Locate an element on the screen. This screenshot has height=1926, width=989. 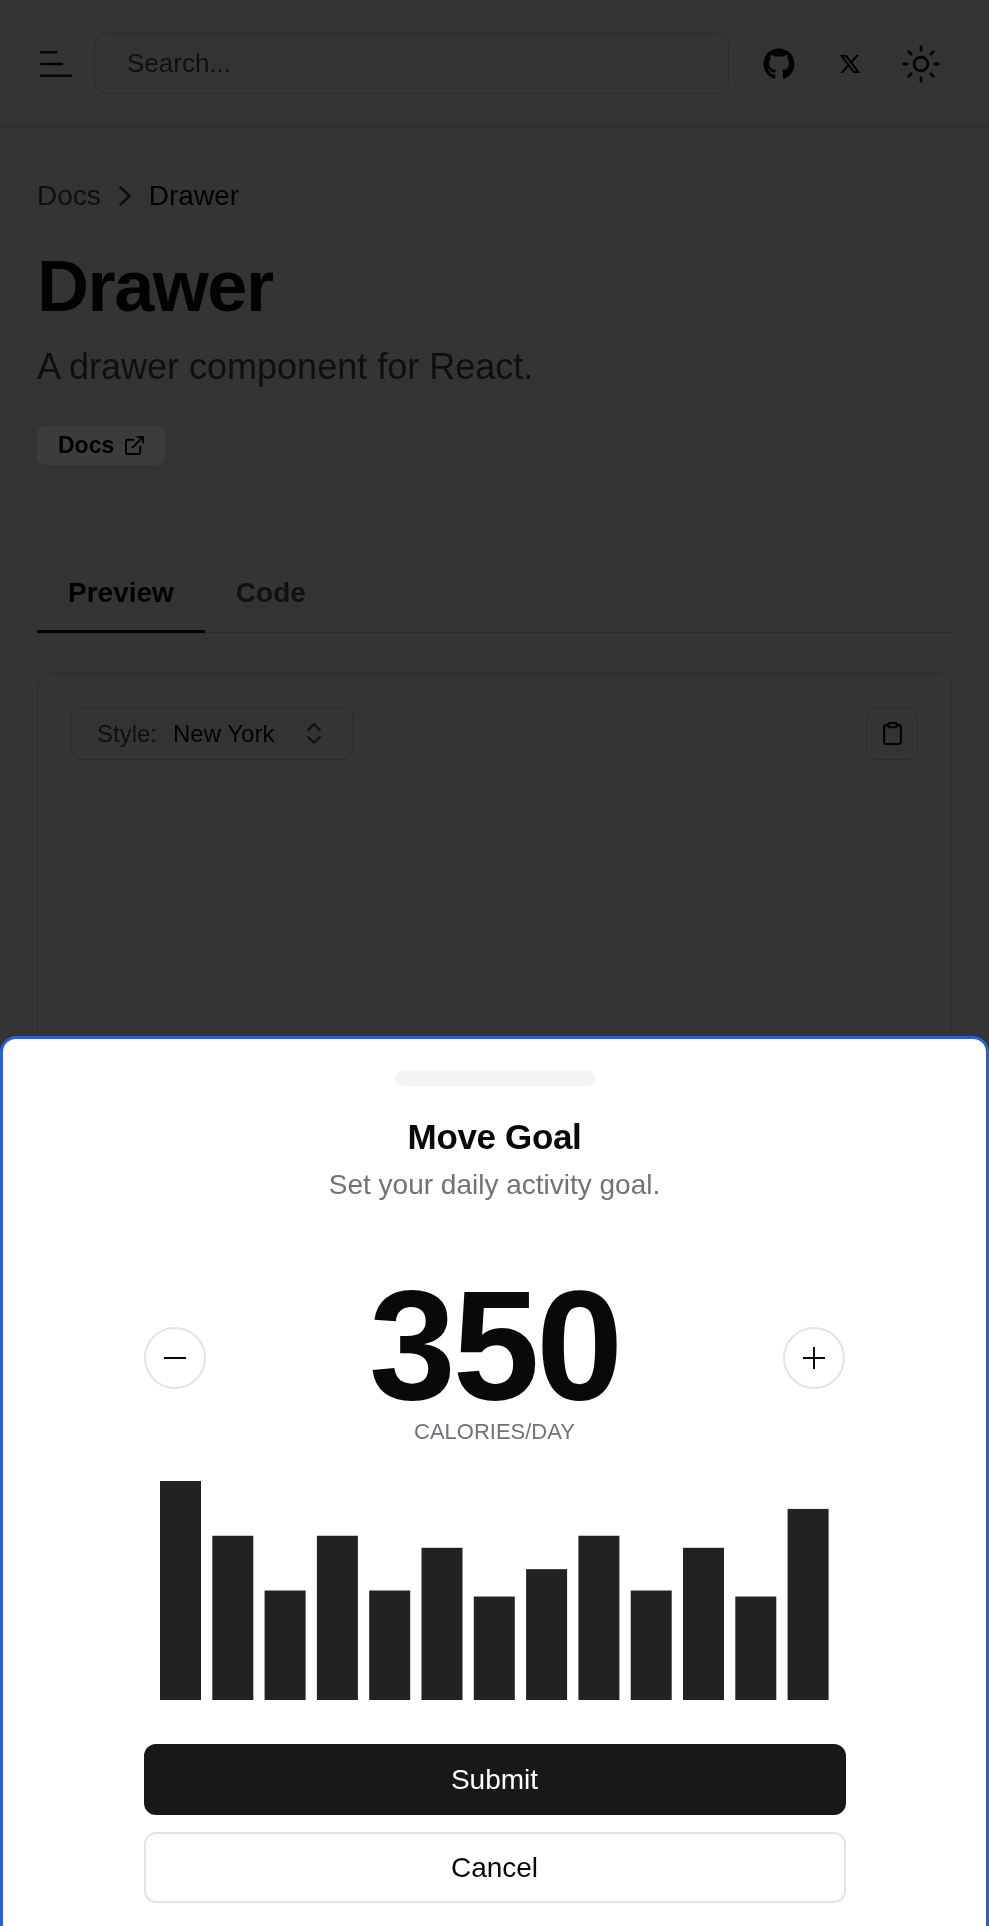
cancel-button: Cancel is located at coordinates (494, 1867).